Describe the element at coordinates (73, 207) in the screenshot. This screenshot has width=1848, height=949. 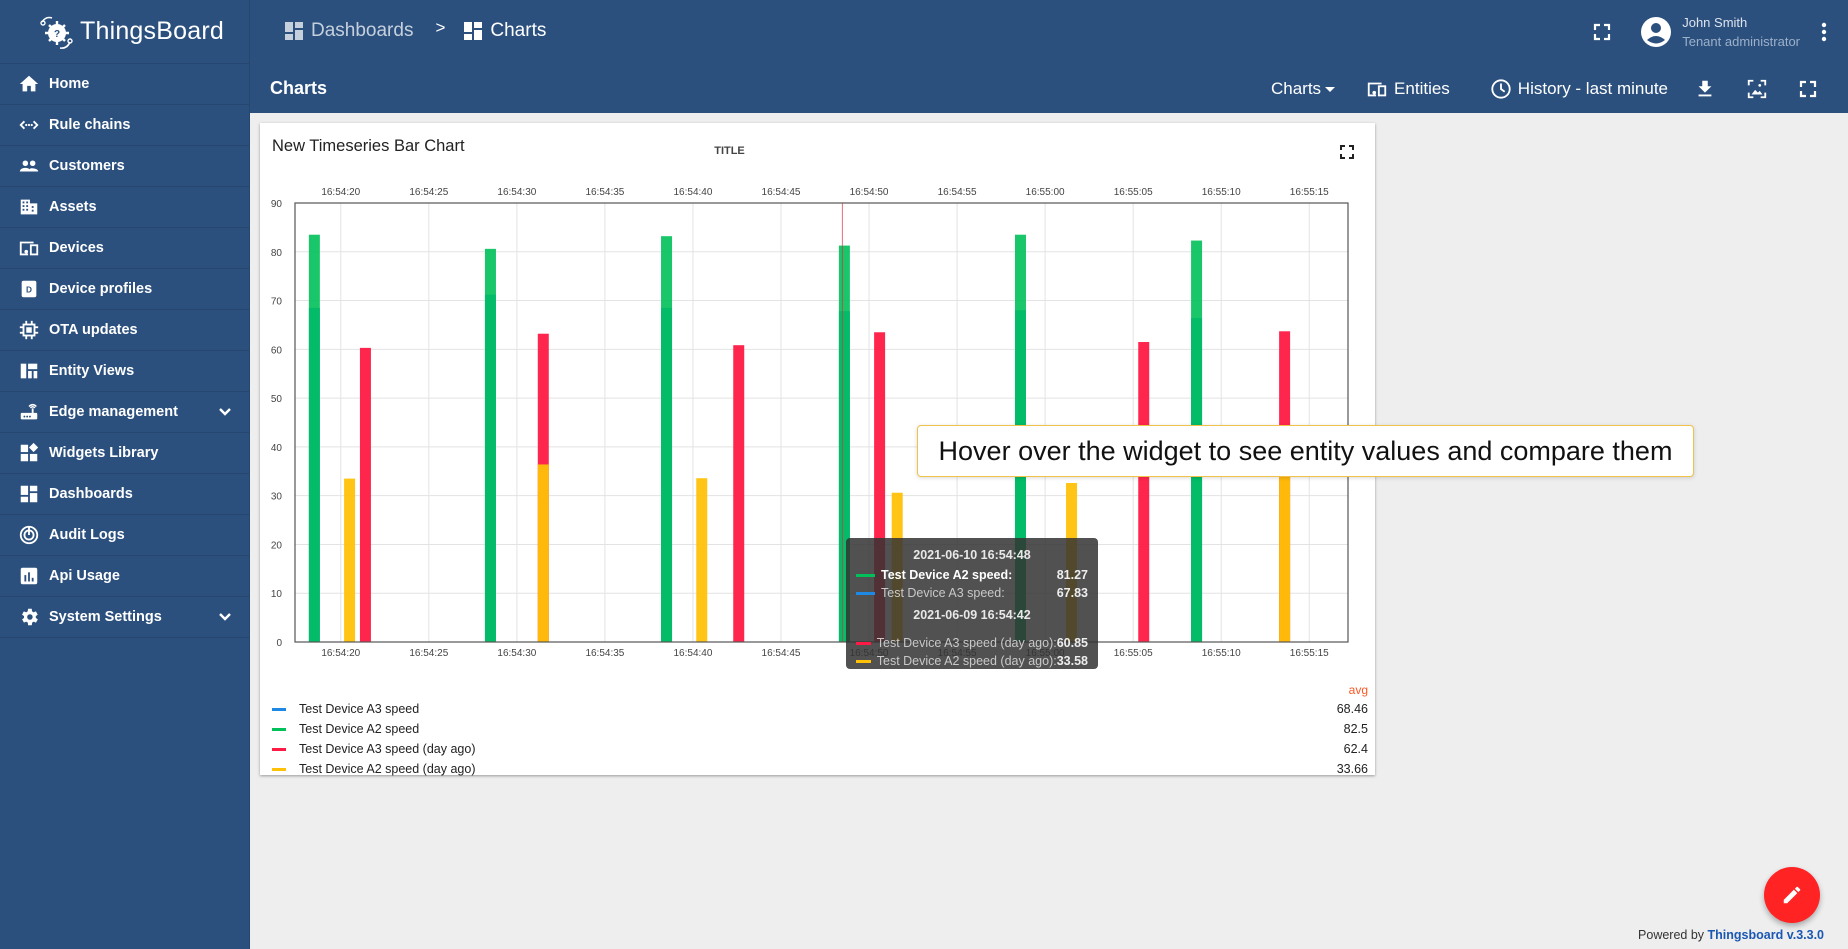
I see `sidebar-item-label: Assets` at that location.